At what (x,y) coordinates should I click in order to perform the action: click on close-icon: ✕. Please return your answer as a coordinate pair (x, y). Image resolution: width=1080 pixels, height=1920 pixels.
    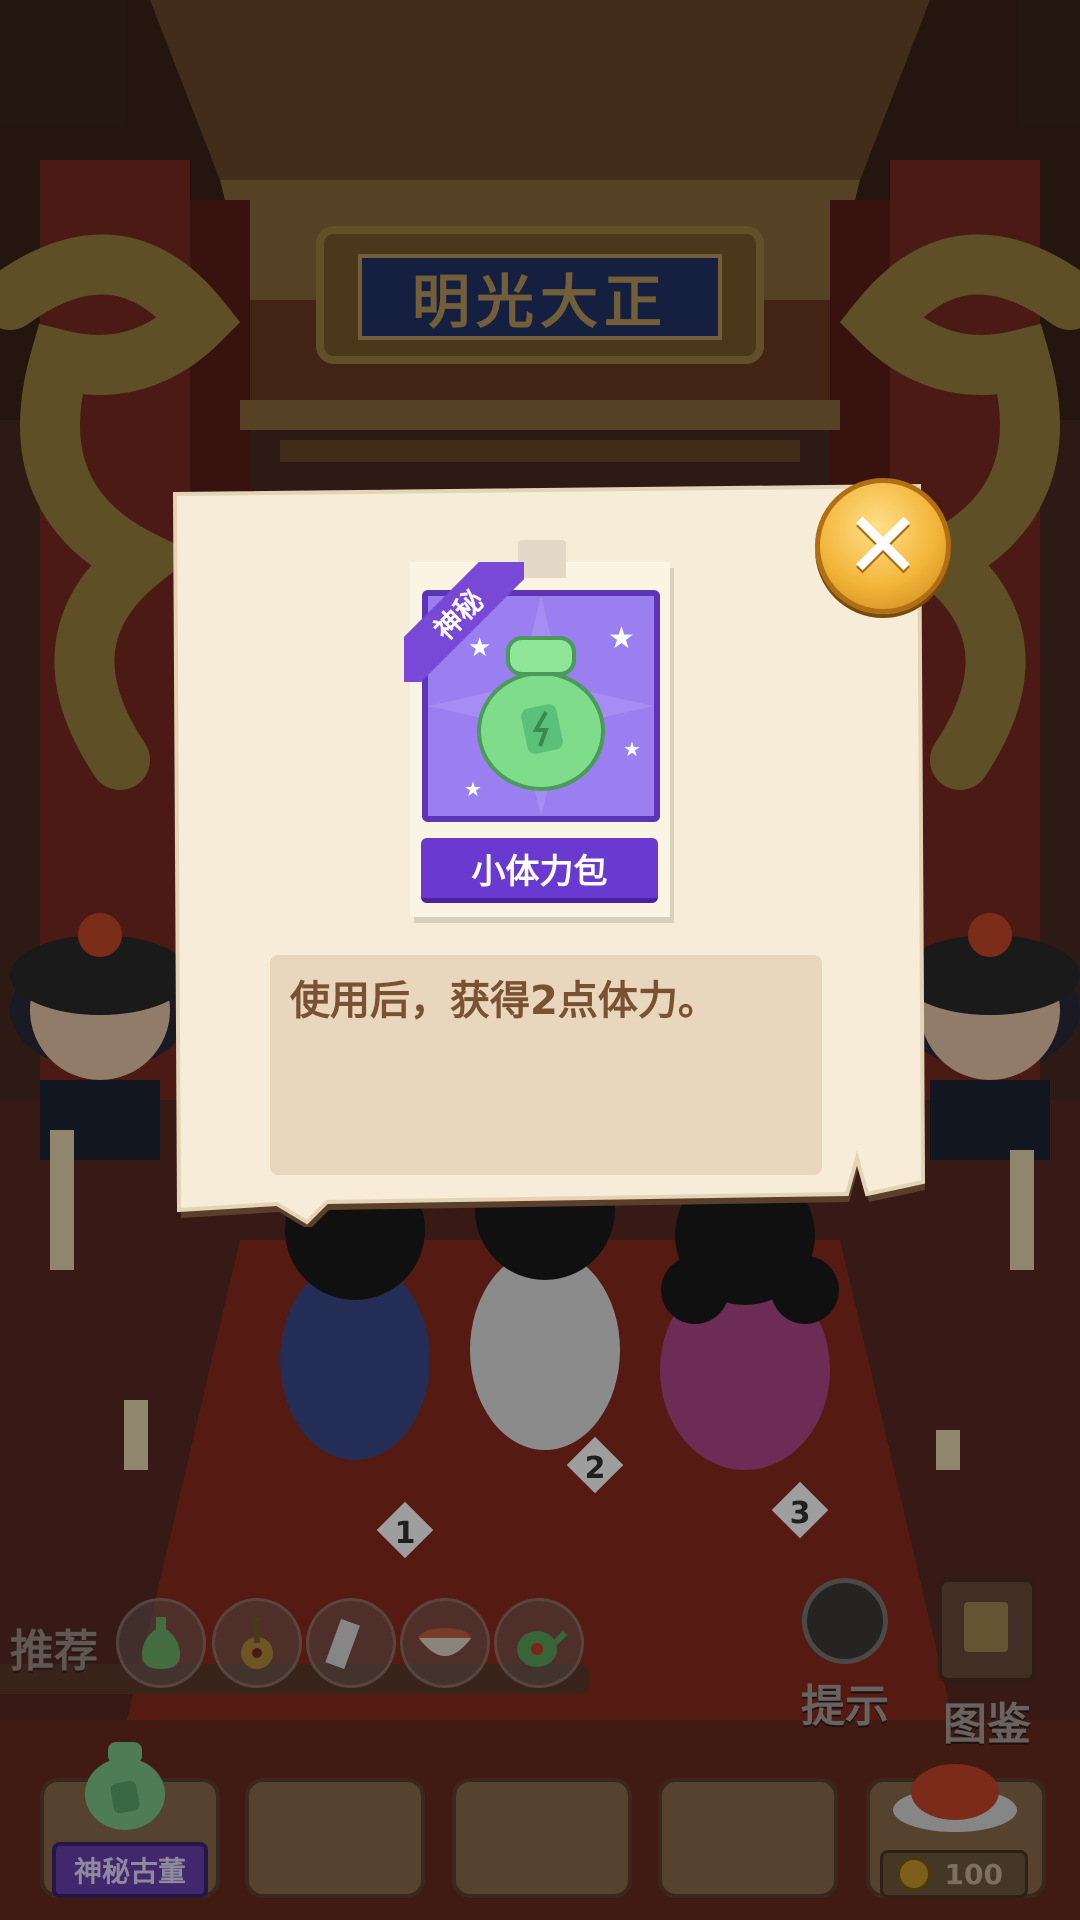
    Looking at the image, I should click on (883, 545).